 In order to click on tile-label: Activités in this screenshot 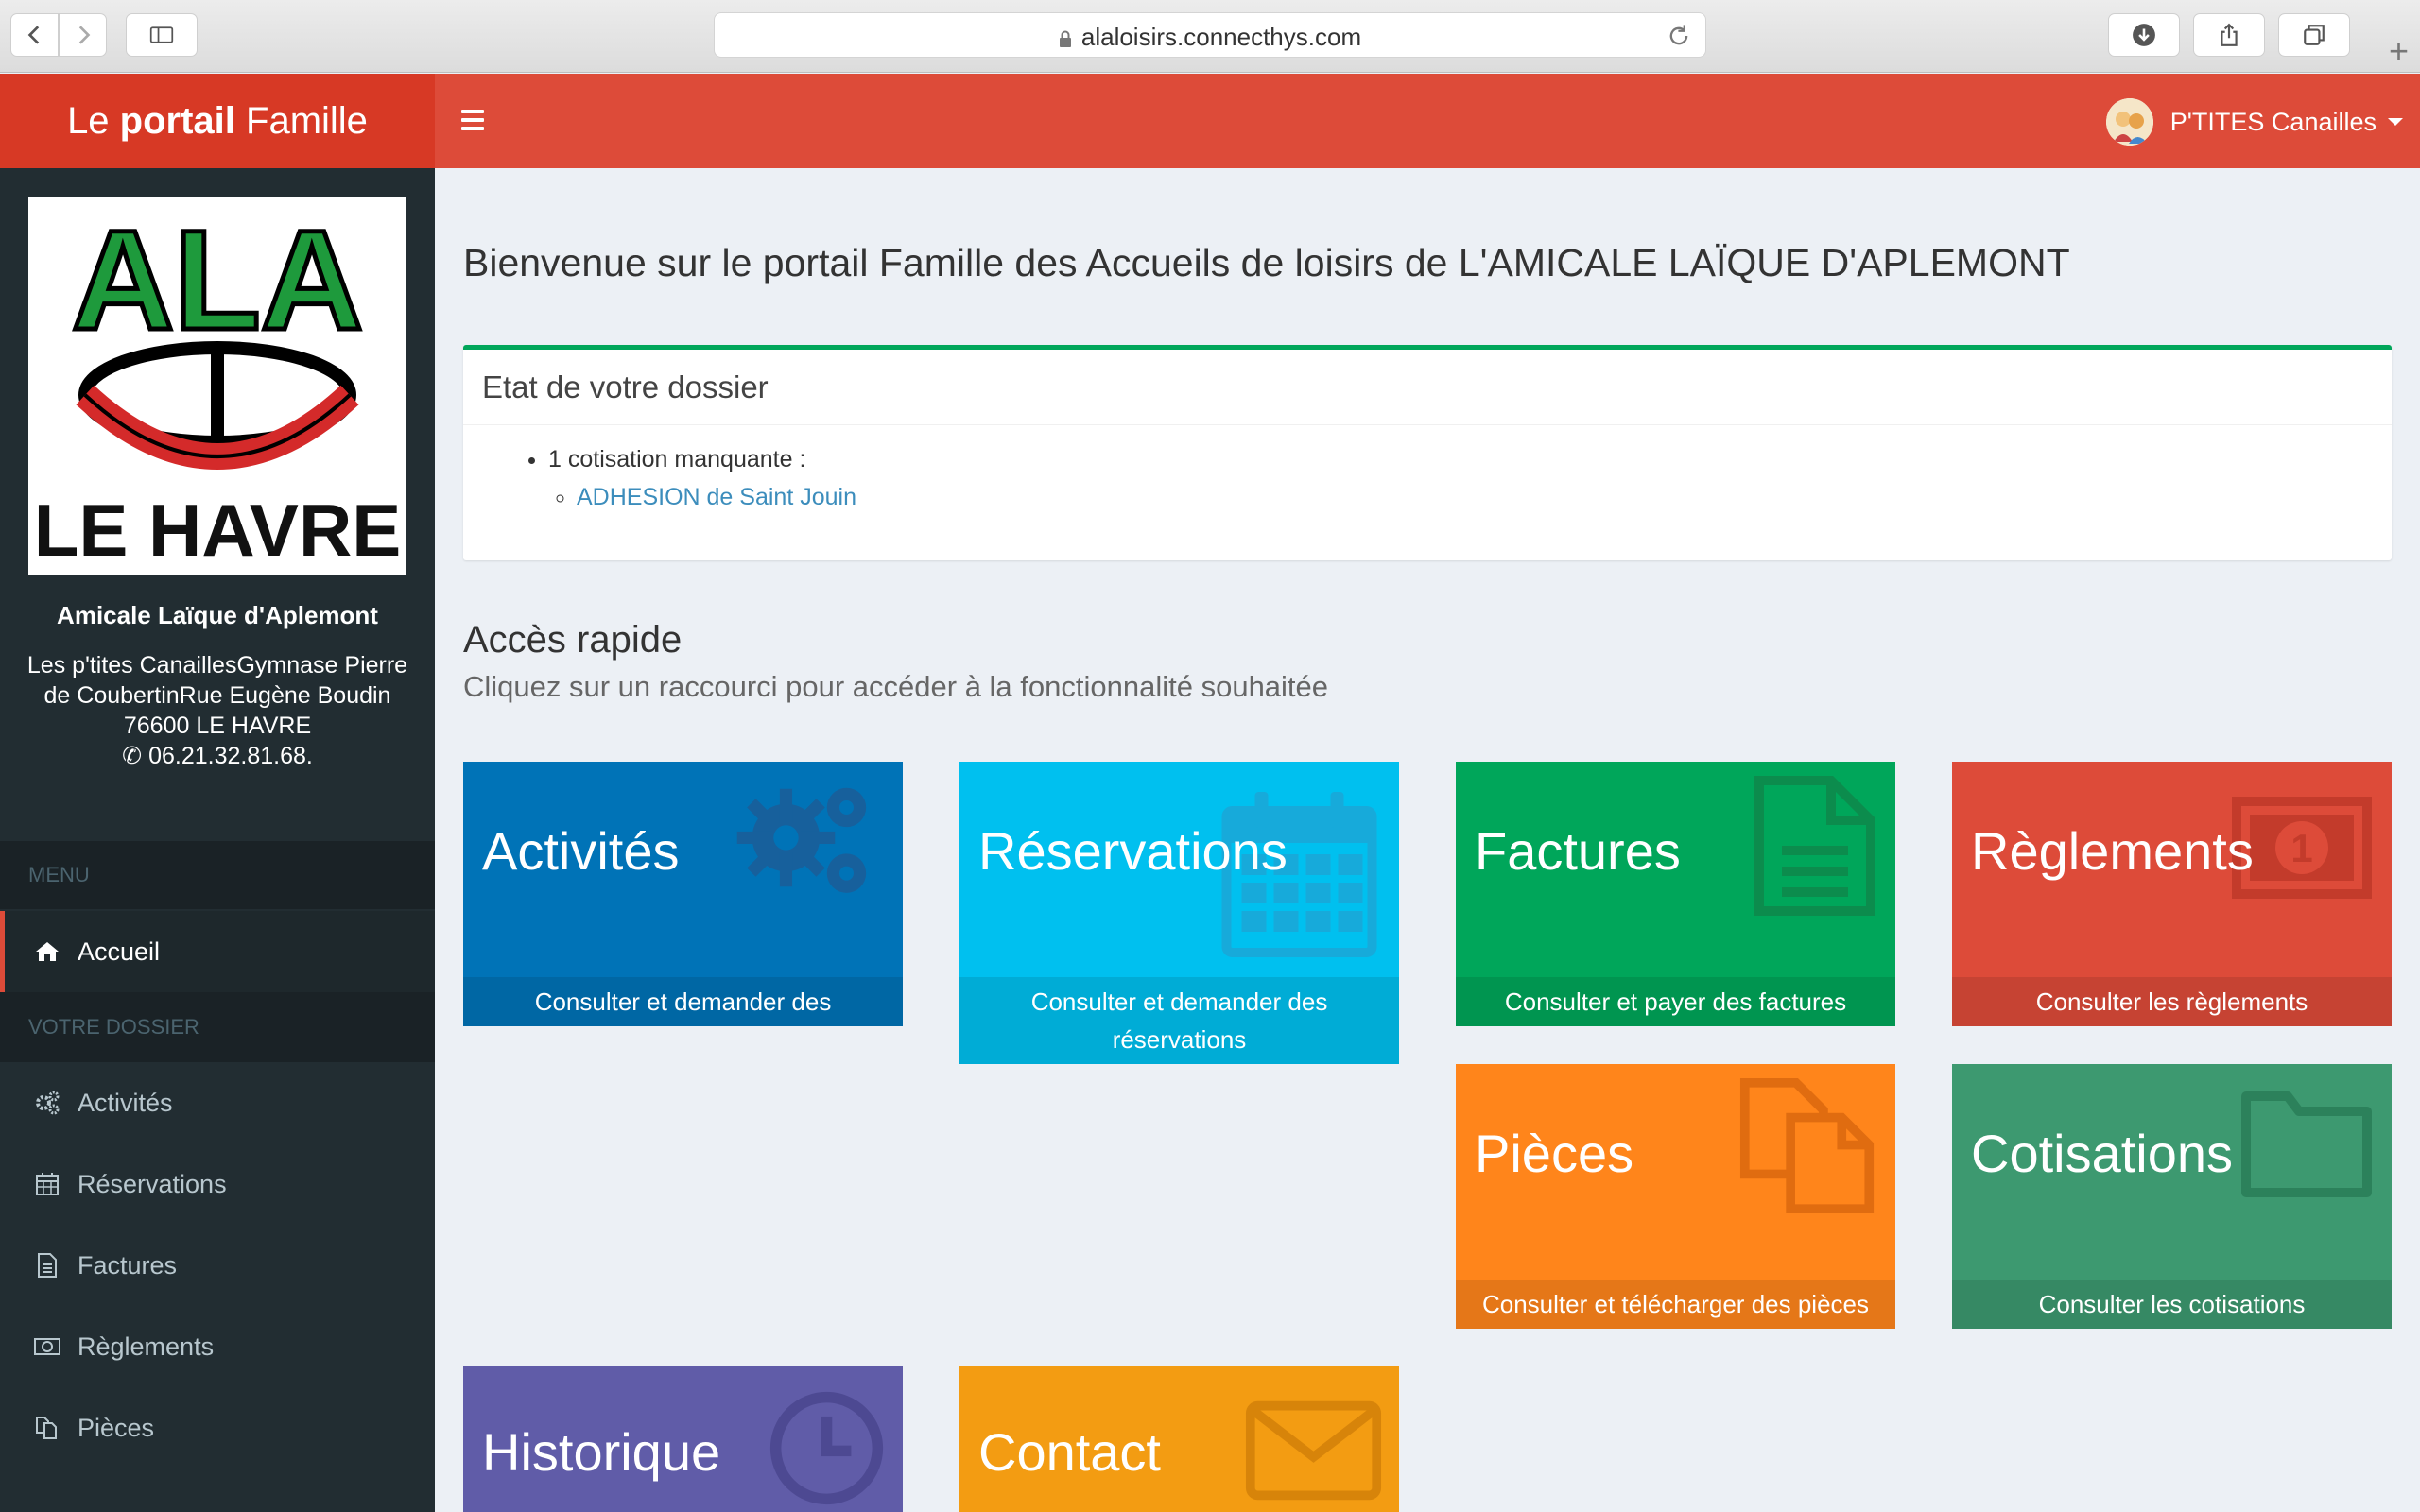, I will do `click(581, 851)`.